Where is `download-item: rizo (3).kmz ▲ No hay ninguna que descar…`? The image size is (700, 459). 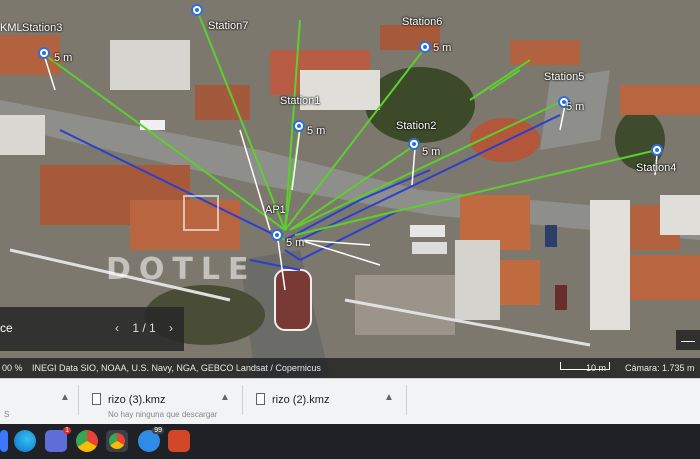
download-item: rizo (3).kmz ▲ No hay ninguna que descar… is located at coordinates (161, 402).